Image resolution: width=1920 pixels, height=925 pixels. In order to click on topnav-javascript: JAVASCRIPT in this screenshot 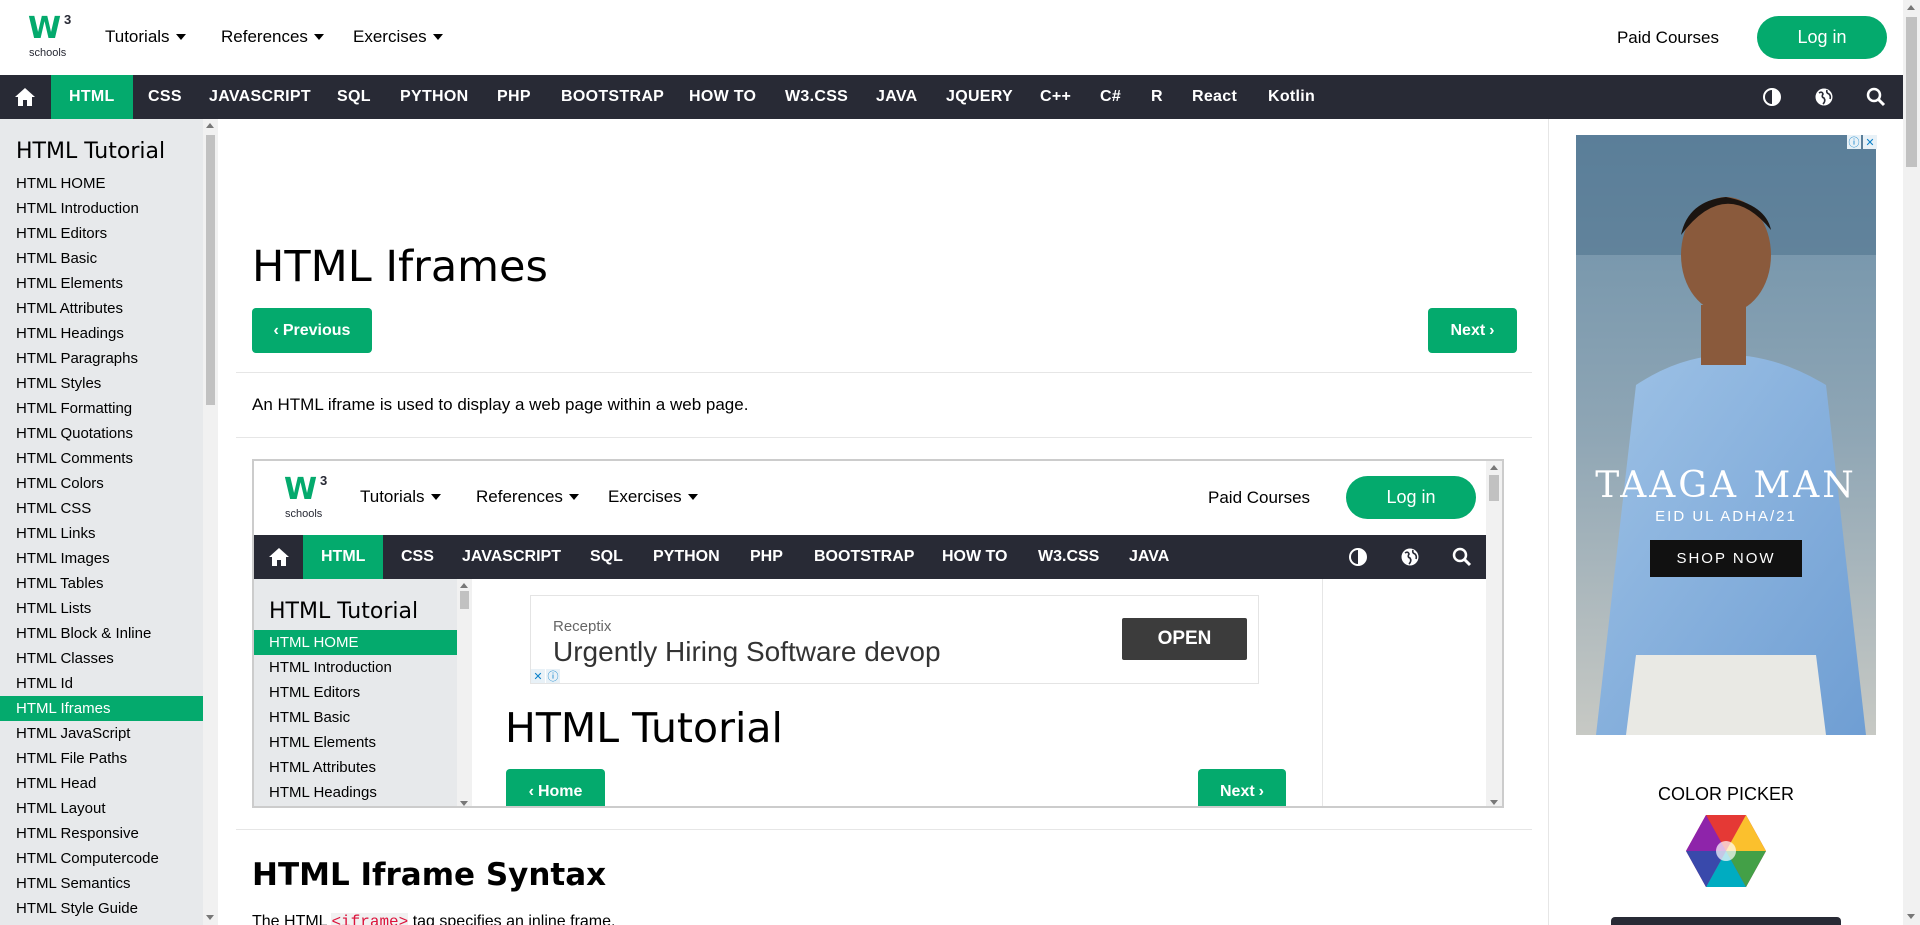, I will do `click(260, 97)`.